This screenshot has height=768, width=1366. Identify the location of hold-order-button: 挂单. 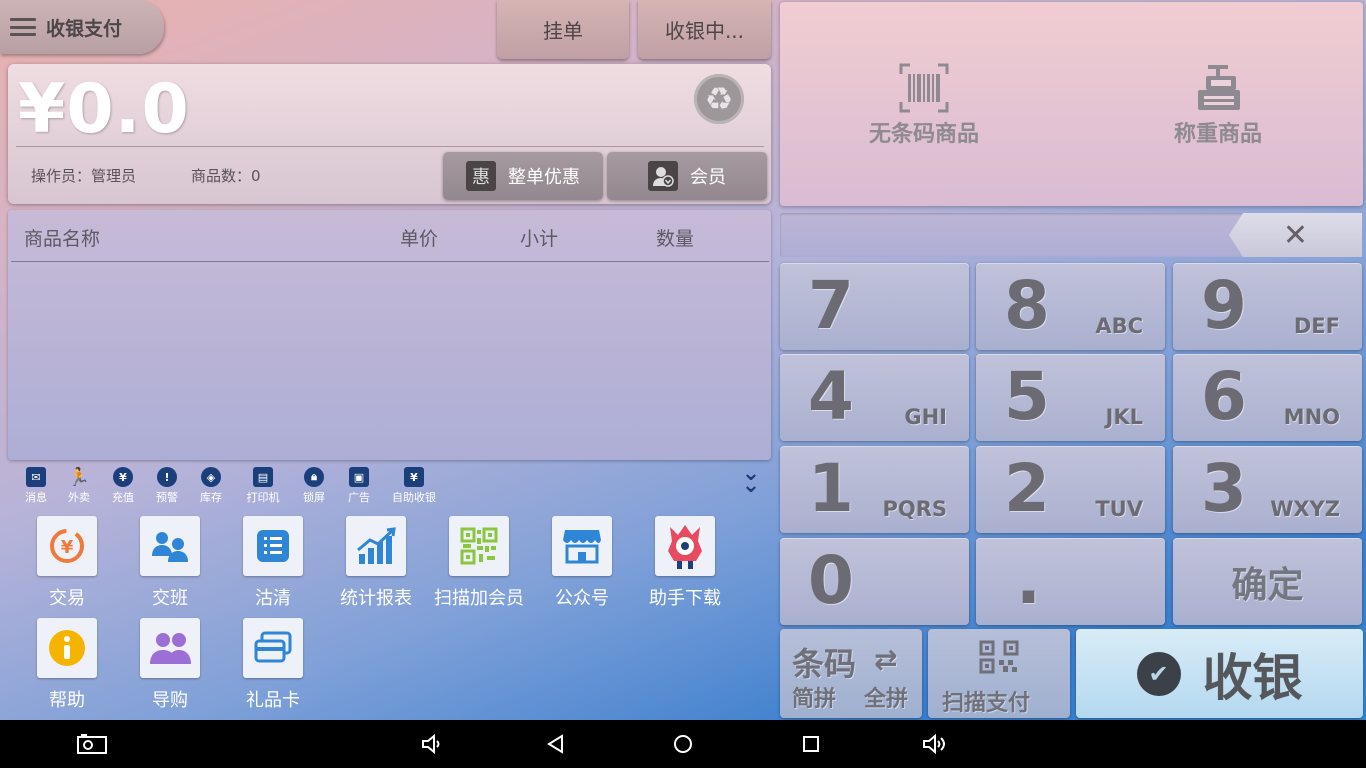
(563, 29).